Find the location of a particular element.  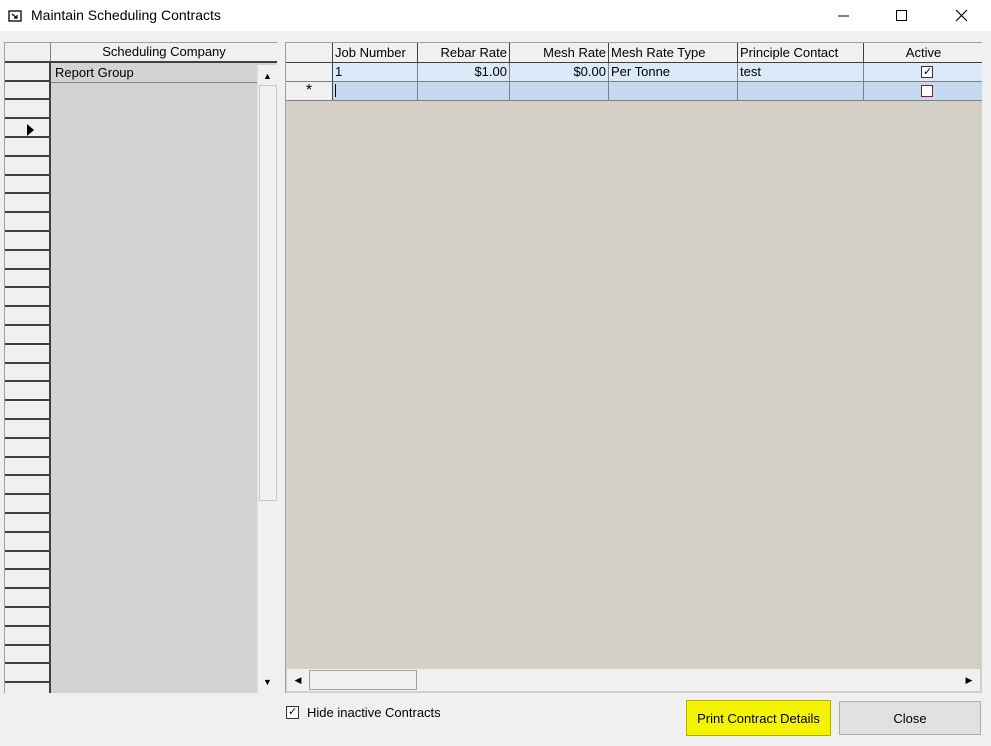

triangle-down-icon: ▼ is located at coordinates (267, 682).